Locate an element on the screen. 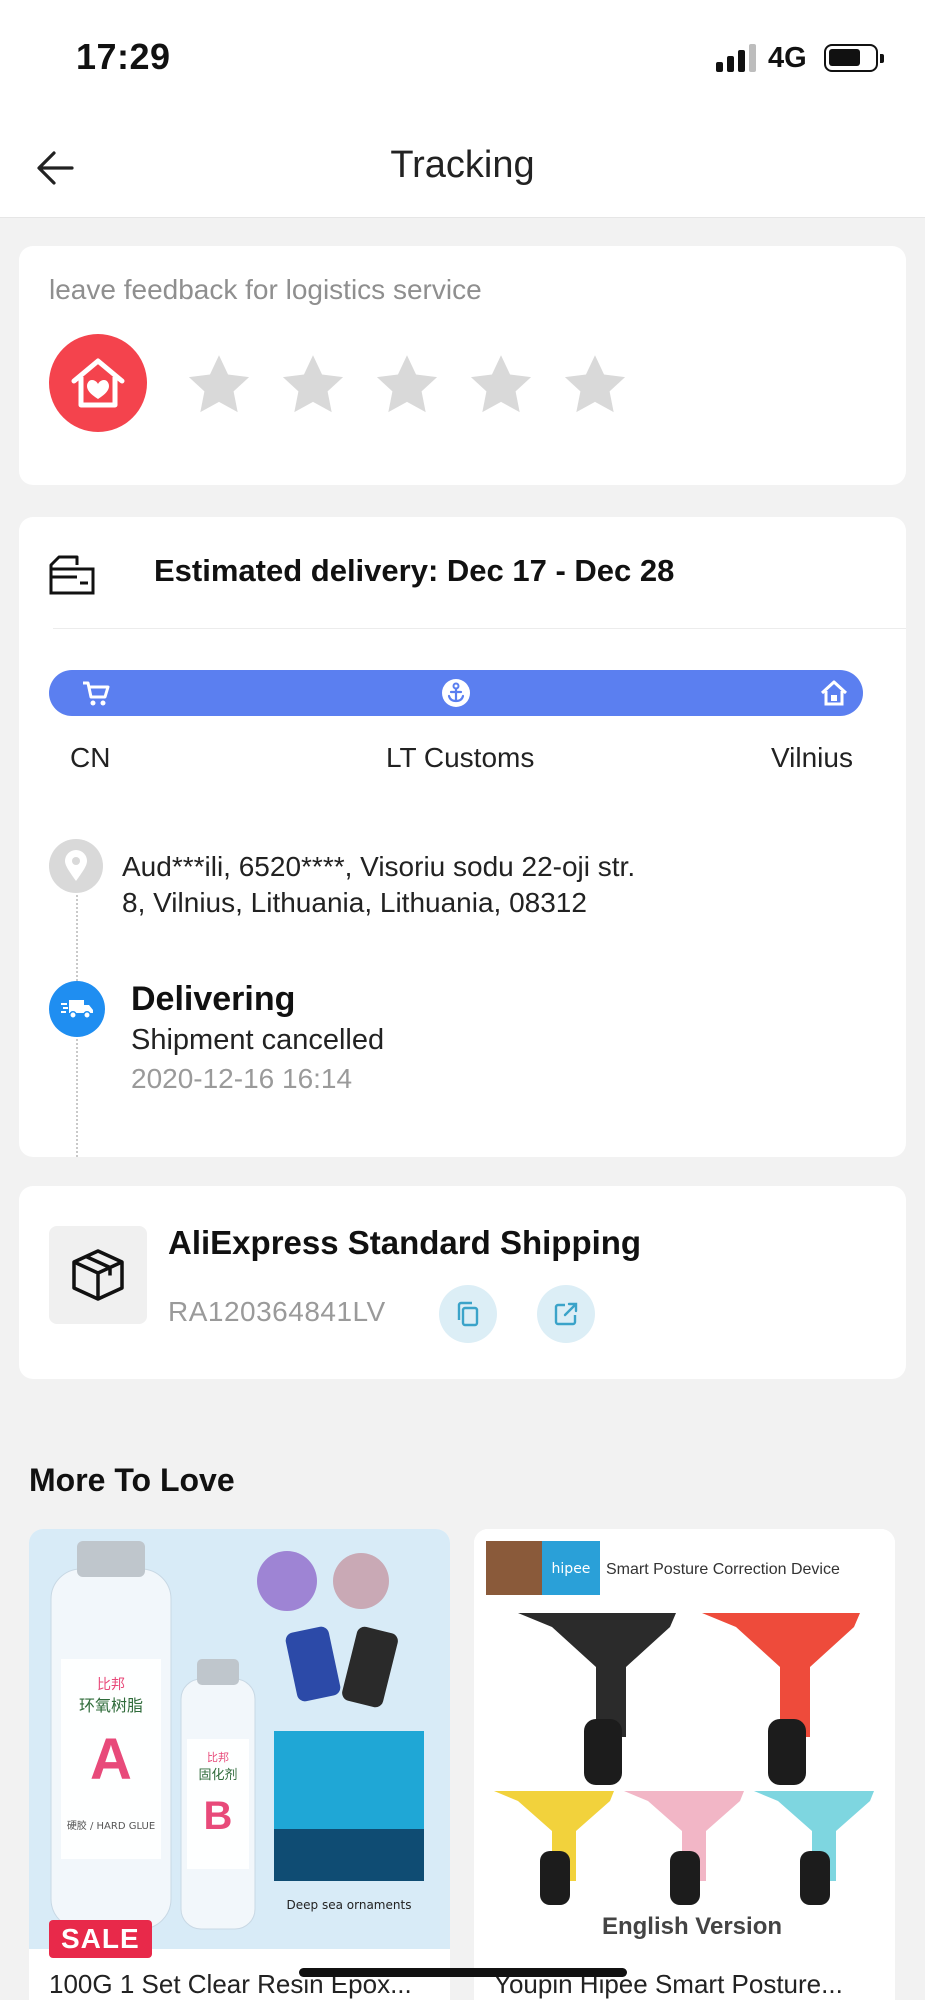  cellular-signal-icon is located at coordinates (736, 58).